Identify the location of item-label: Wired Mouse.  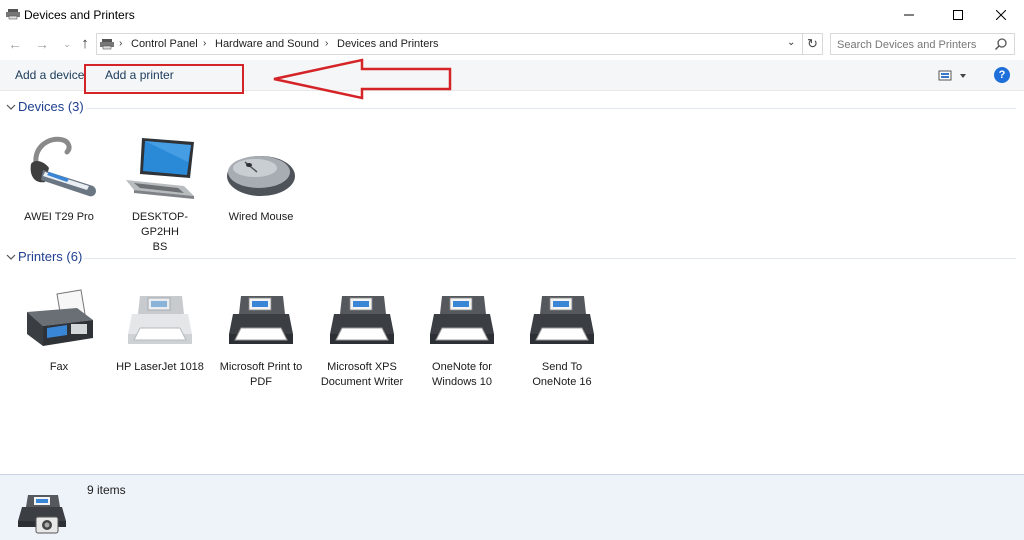
(261, 217).